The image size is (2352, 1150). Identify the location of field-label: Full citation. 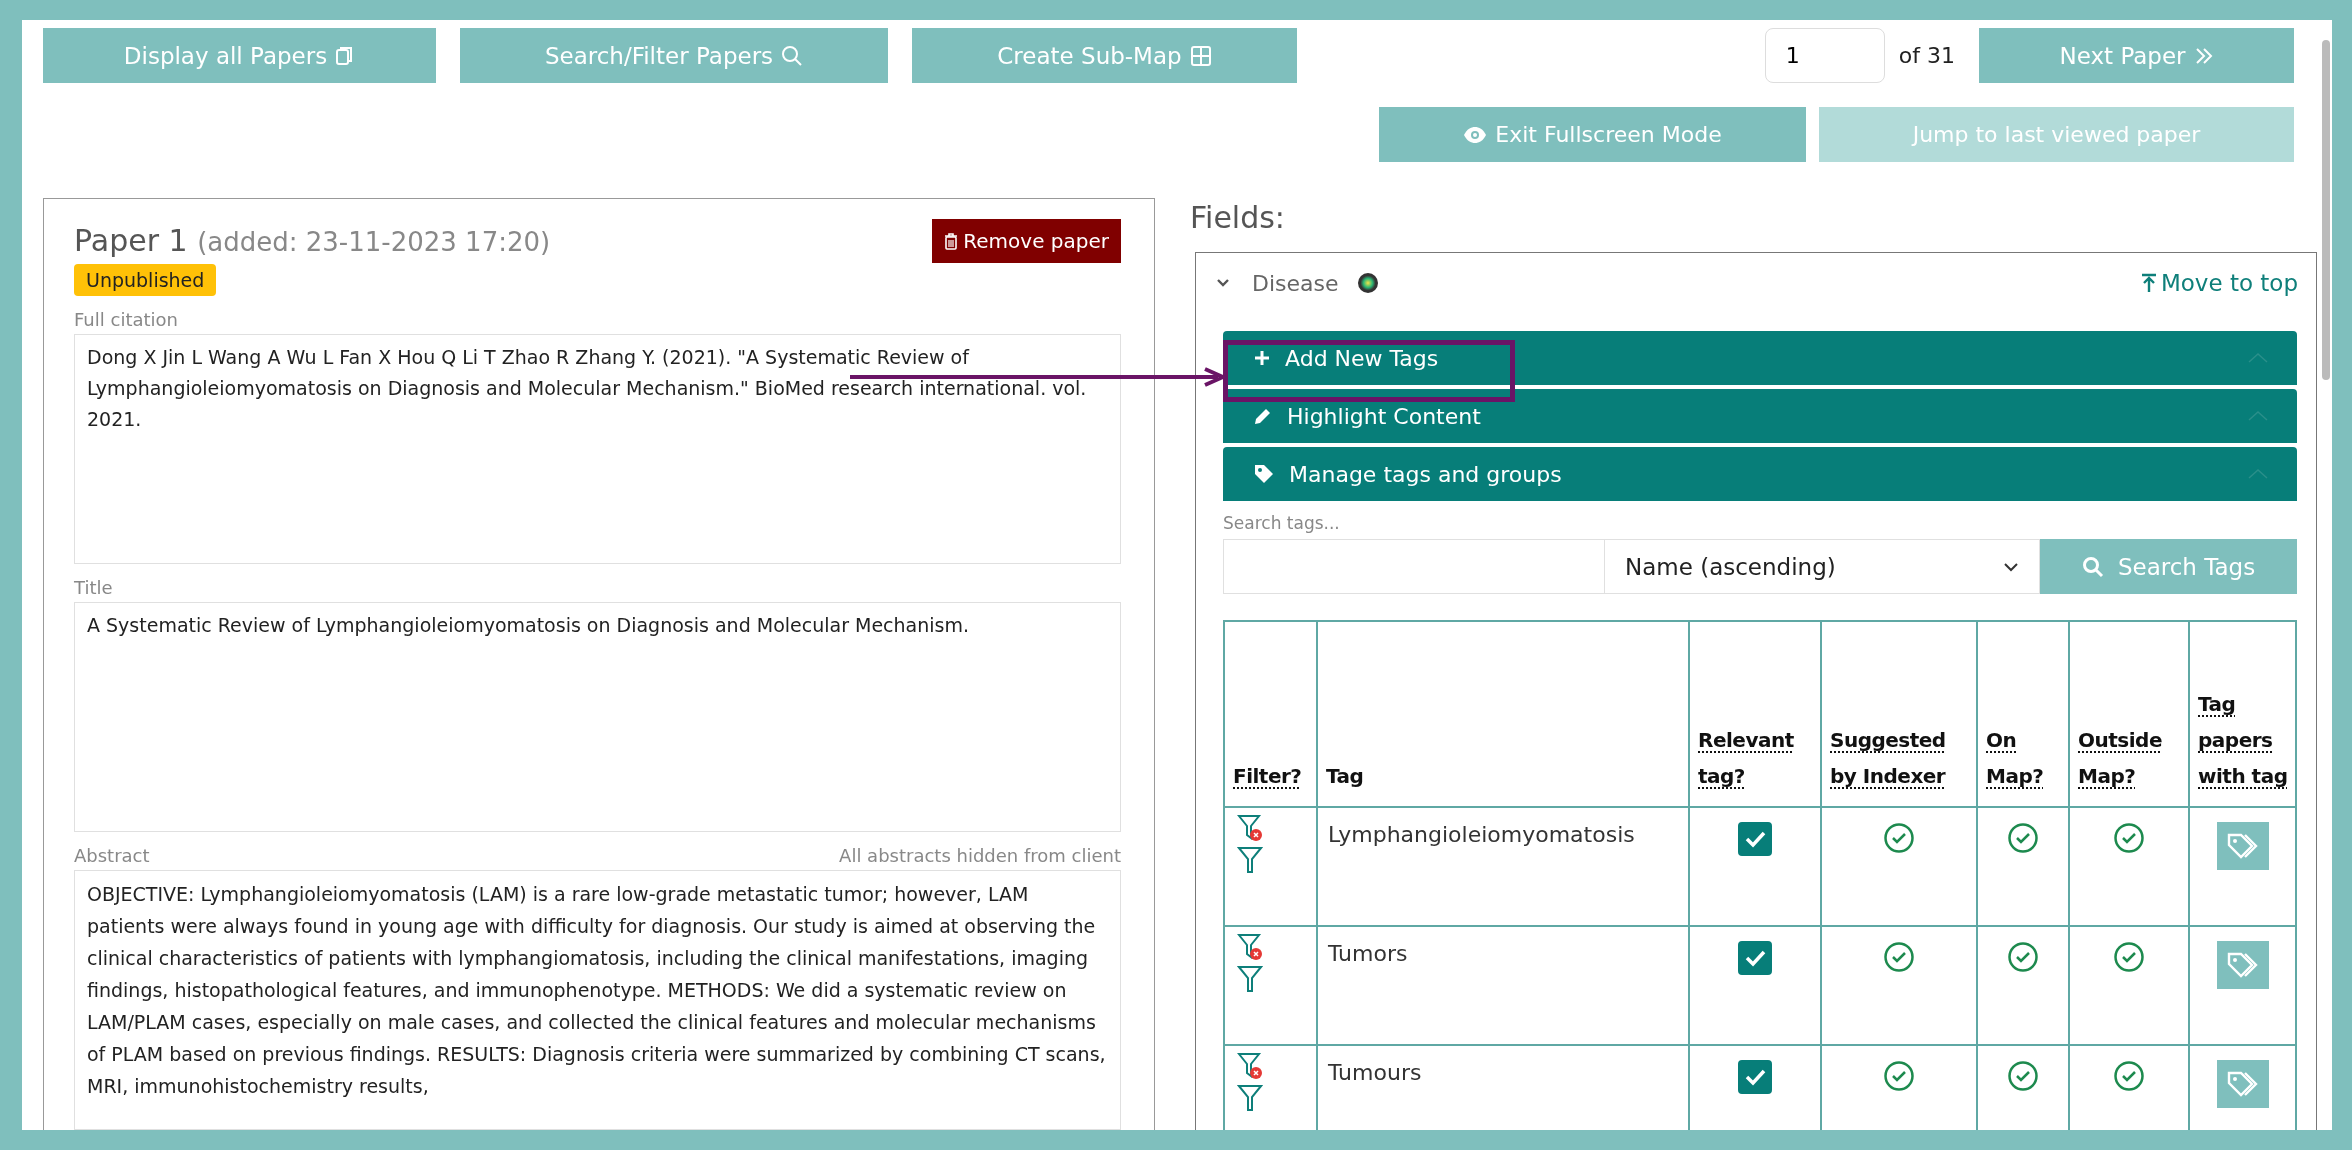
(126, 319).